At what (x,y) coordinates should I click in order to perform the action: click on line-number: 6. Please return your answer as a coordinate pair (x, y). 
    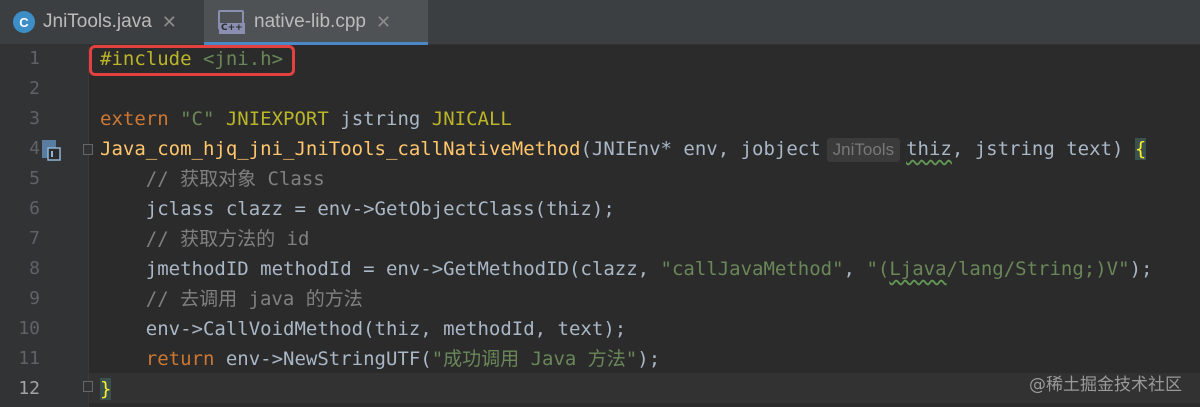
    Looking at the image, I should click on (34, 208).